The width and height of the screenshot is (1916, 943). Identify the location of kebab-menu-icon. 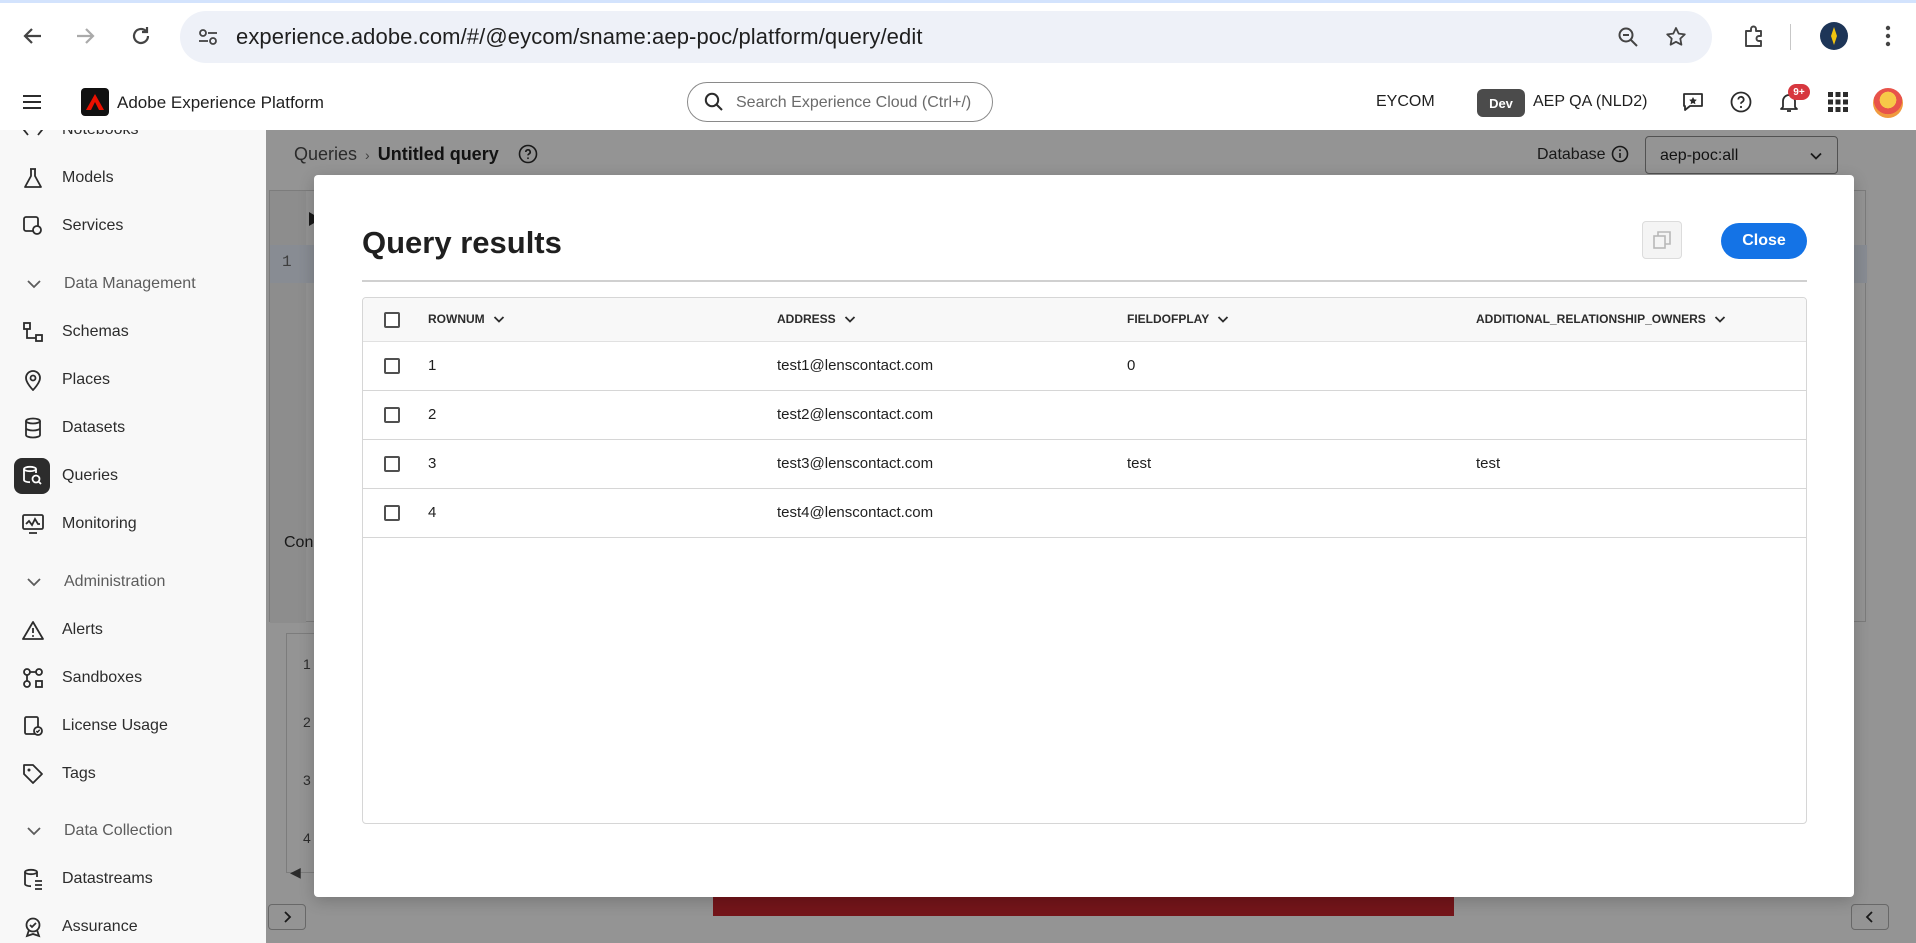
(1888, 36).